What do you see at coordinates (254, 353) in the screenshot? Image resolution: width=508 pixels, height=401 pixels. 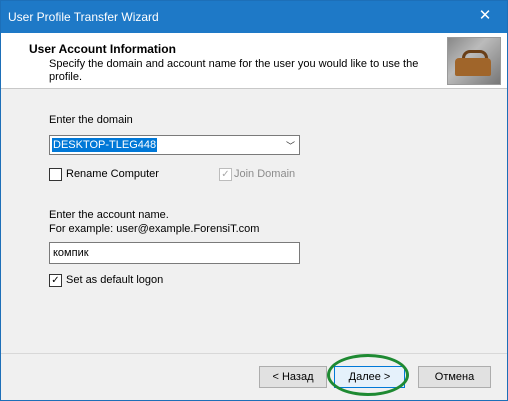 I see `footer-divider` at bounding box center [254, 353].